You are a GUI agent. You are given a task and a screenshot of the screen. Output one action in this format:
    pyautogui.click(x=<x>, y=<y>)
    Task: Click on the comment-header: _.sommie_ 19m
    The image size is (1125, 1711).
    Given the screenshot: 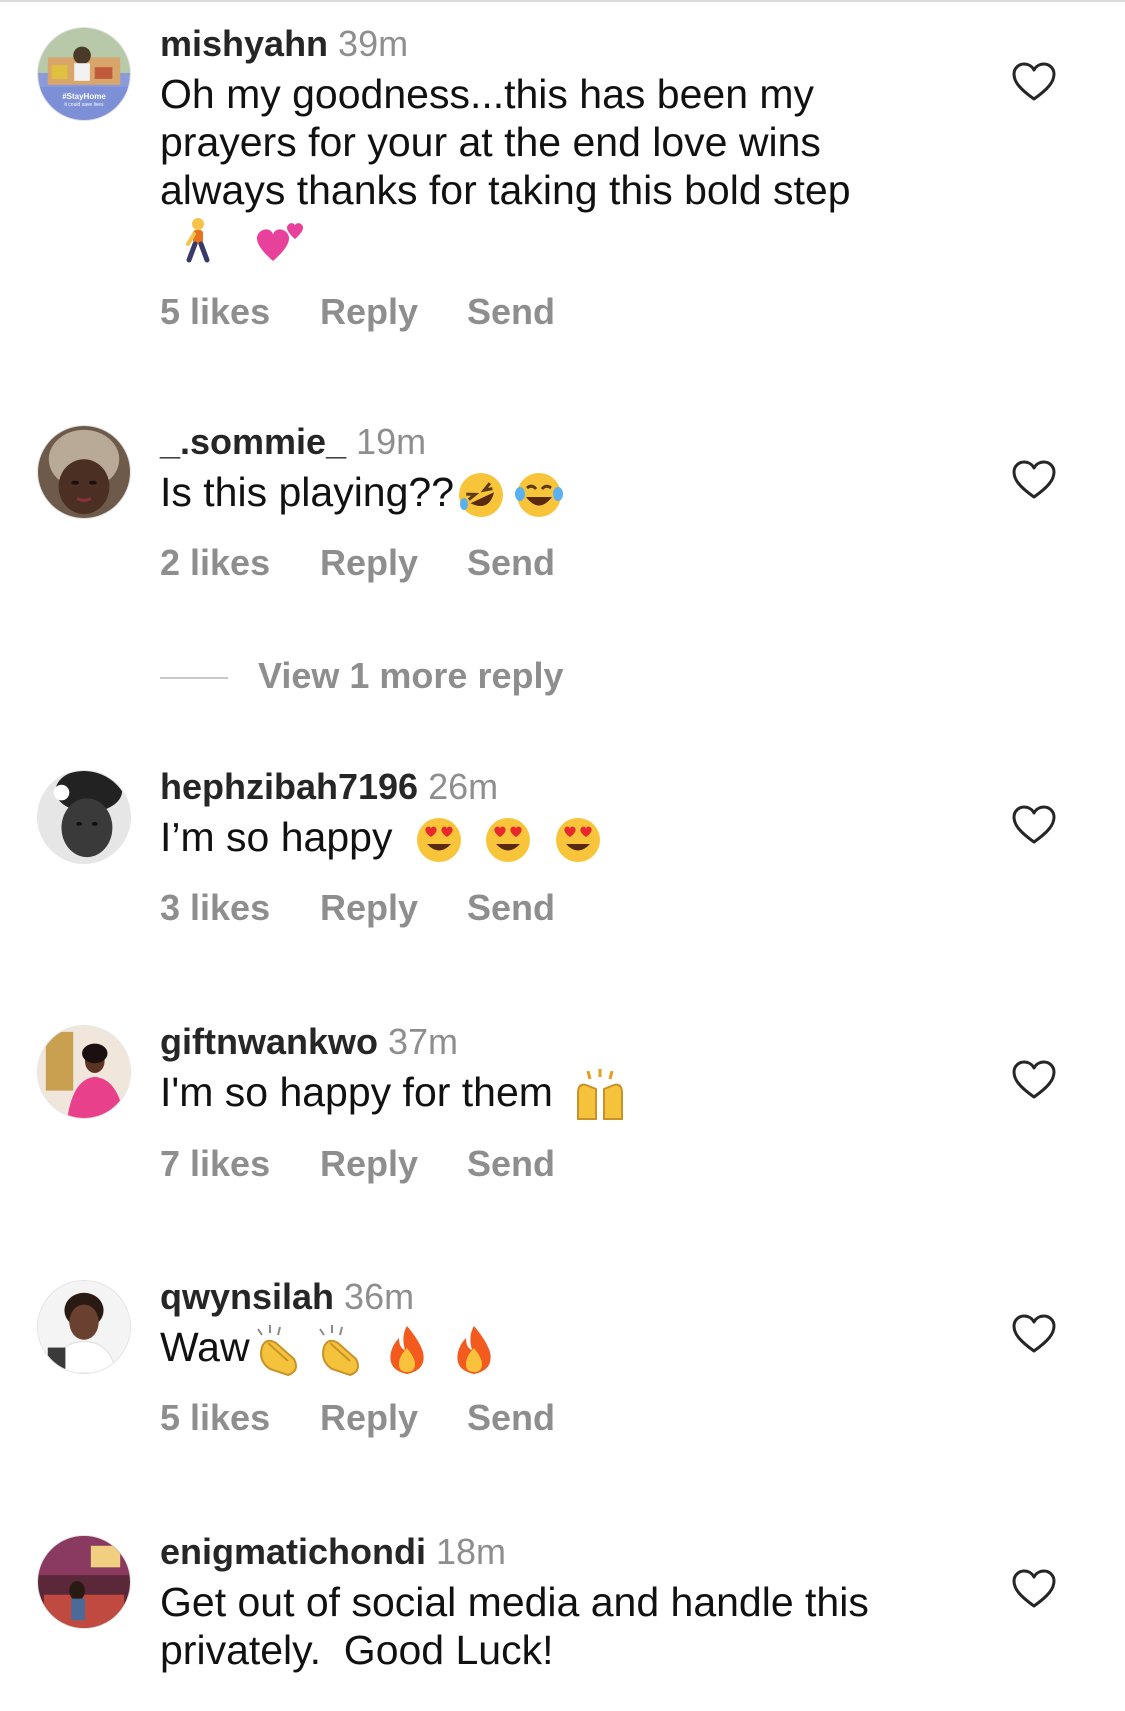 What is the action you would take?
    pyautogui.click(x=550, y=442)
    